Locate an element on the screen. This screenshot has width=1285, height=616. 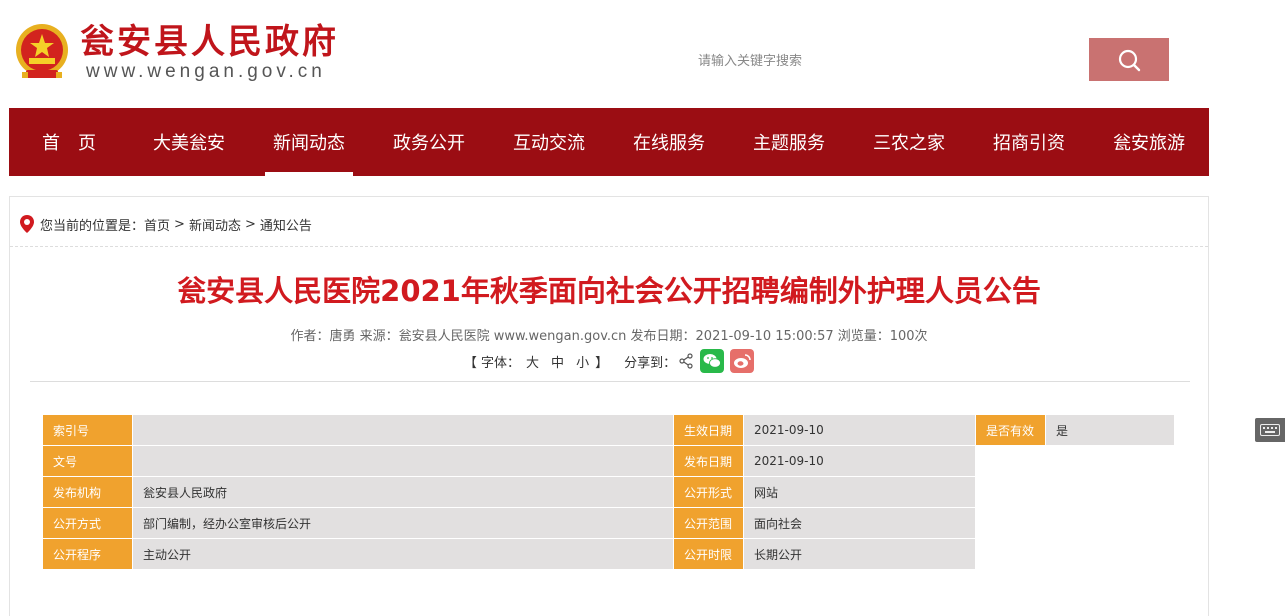
nav-item-6: 主题服务 is located at coordinates (789, 142).